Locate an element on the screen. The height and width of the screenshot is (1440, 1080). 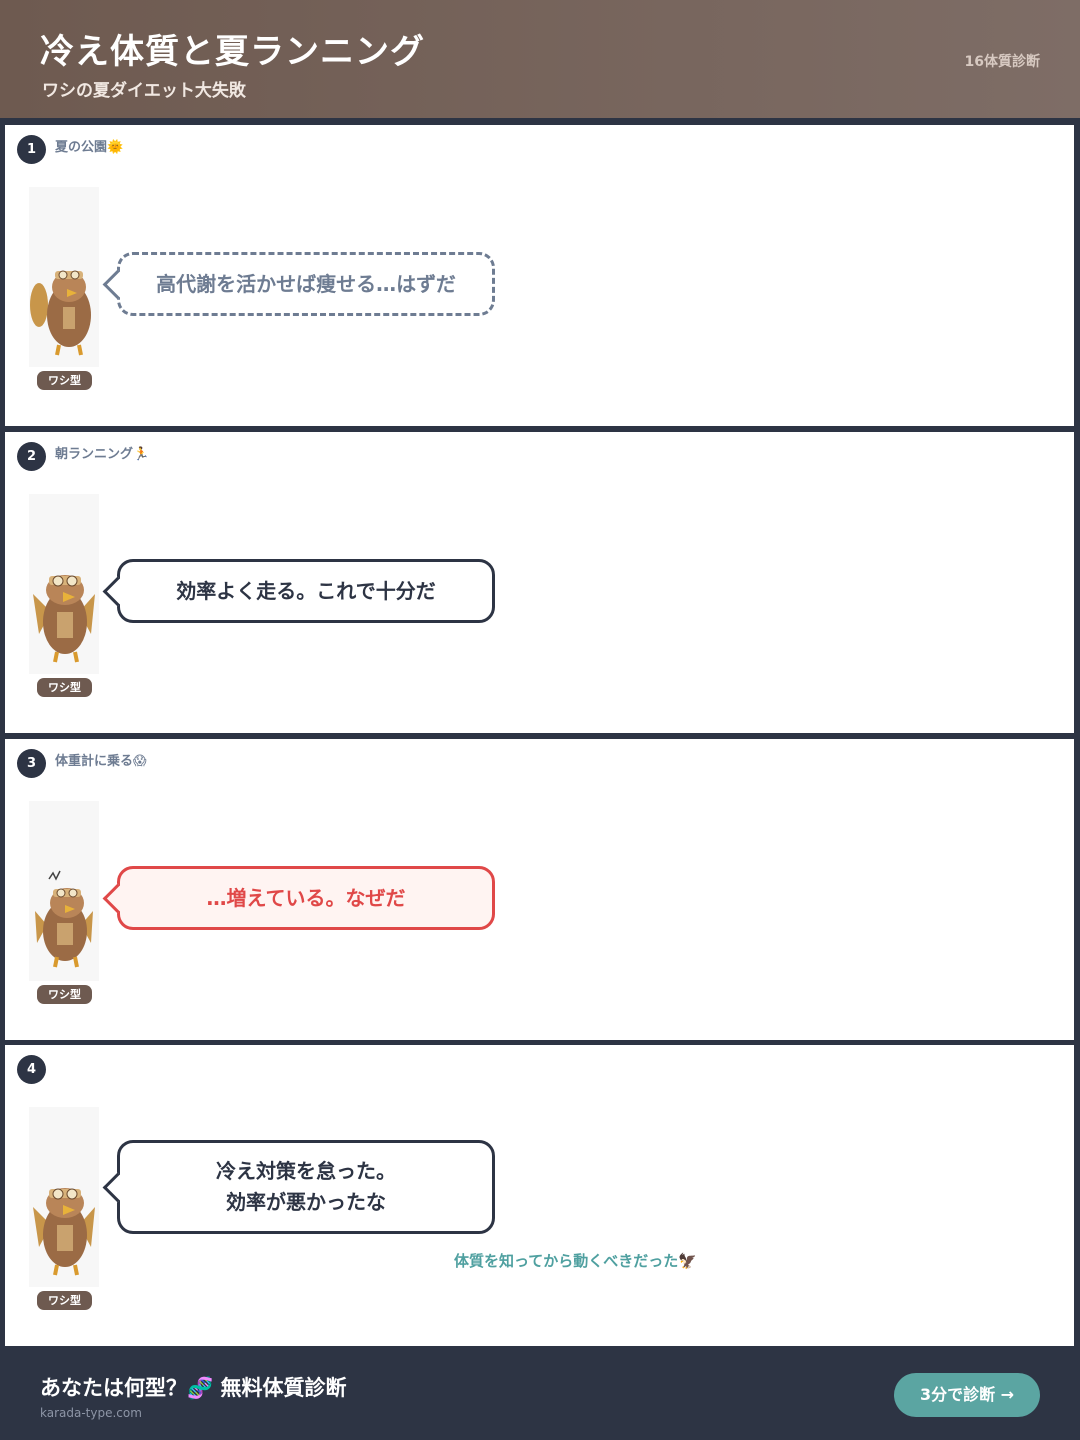
bubble-text-line: 効率よく走る。これで十分だ is located at coordinates (306, 590).